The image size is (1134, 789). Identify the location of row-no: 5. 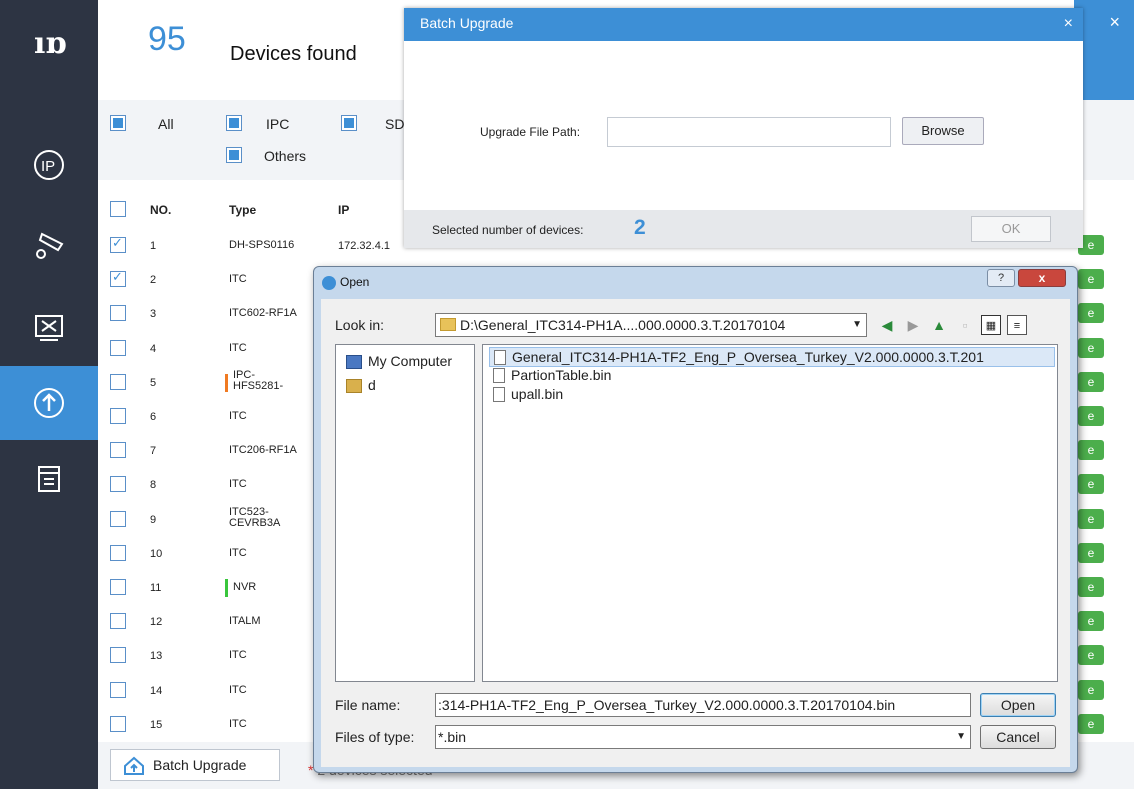
(153, 382).